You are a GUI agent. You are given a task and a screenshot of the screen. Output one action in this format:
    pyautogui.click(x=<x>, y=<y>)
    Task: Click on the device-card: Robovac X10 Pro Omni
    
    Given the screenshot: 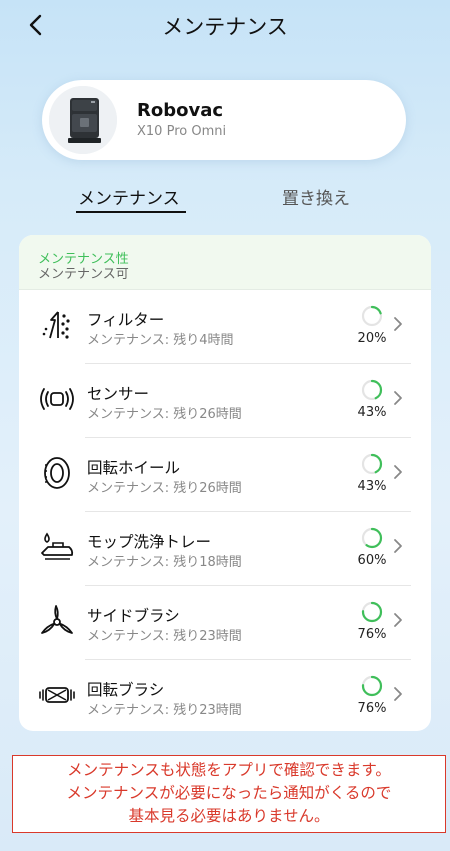 What is the action you would take?
    pyautogui.click(x=224, y=120)
    